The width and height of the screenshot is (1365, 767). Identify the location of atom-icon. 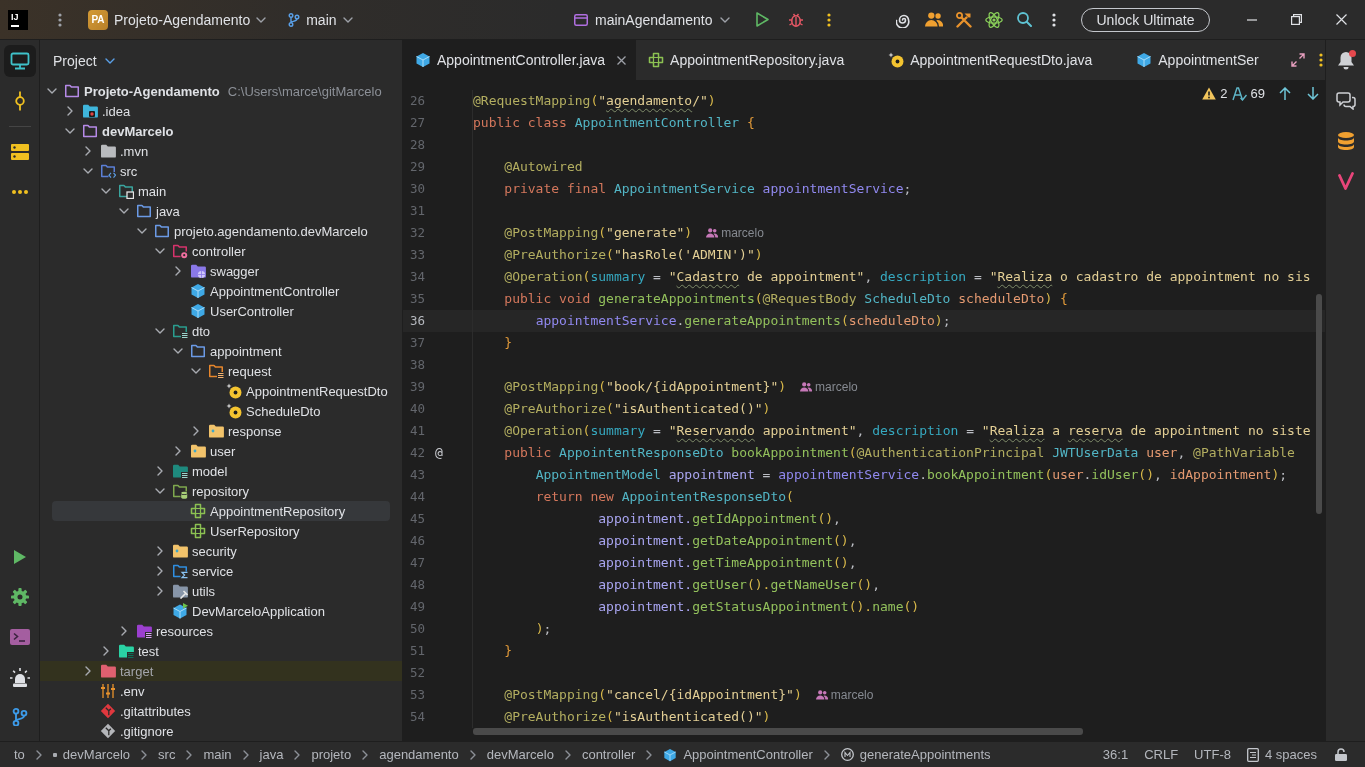
(994, 19).